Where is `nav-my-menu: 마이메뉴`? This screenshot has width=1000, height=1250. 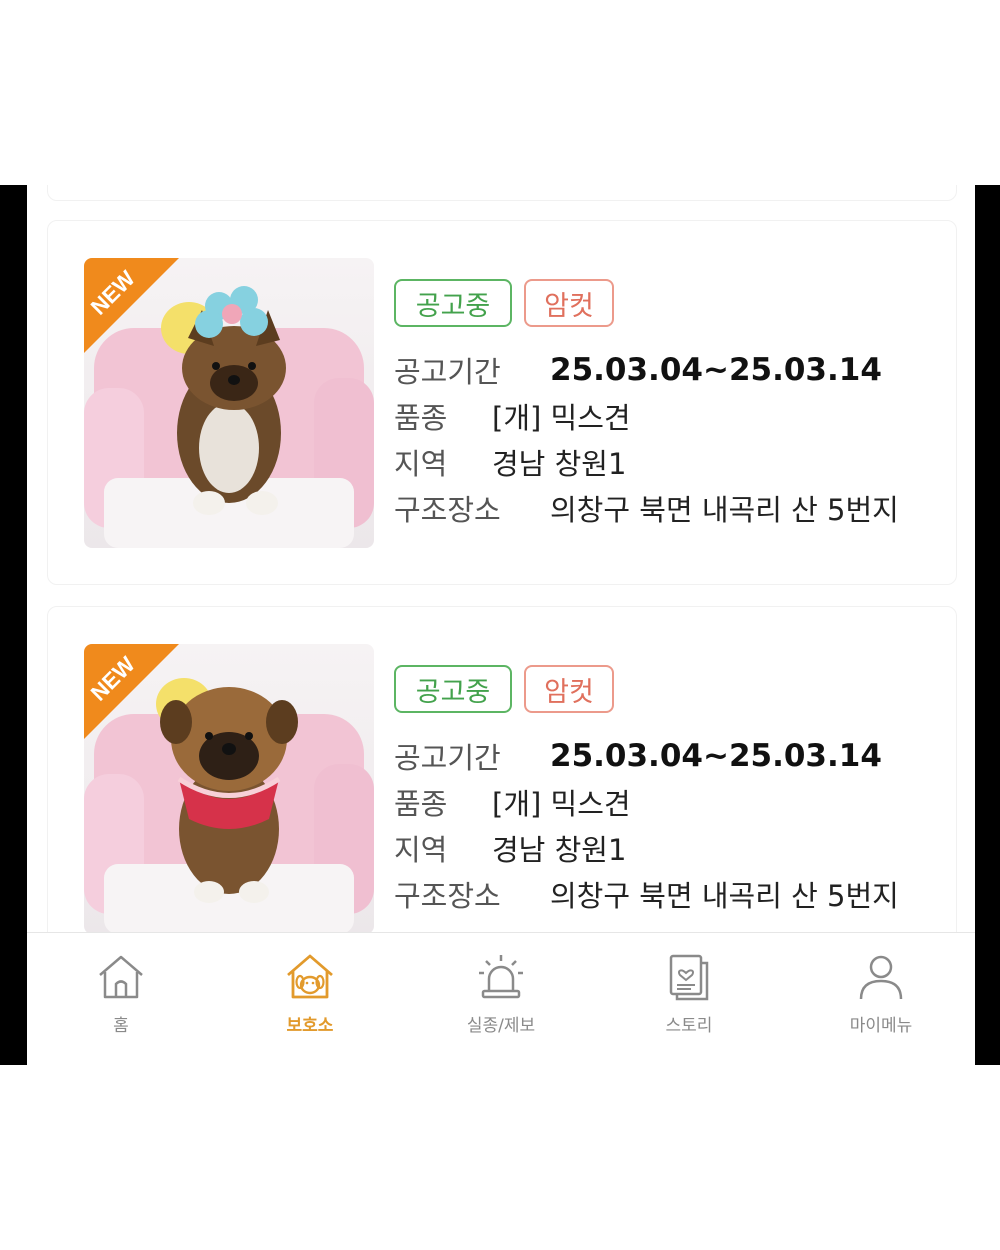 nav-my-menu: 마이메뉴 is located at coordinates (881, 993).